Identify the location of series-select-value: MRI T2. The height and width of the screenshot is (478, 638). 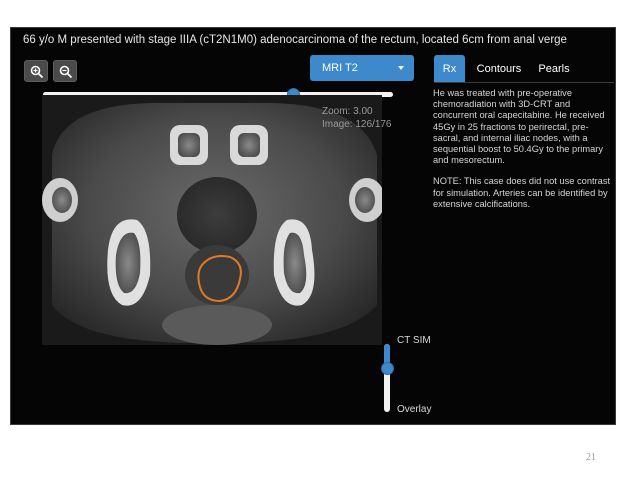
(340, 68).